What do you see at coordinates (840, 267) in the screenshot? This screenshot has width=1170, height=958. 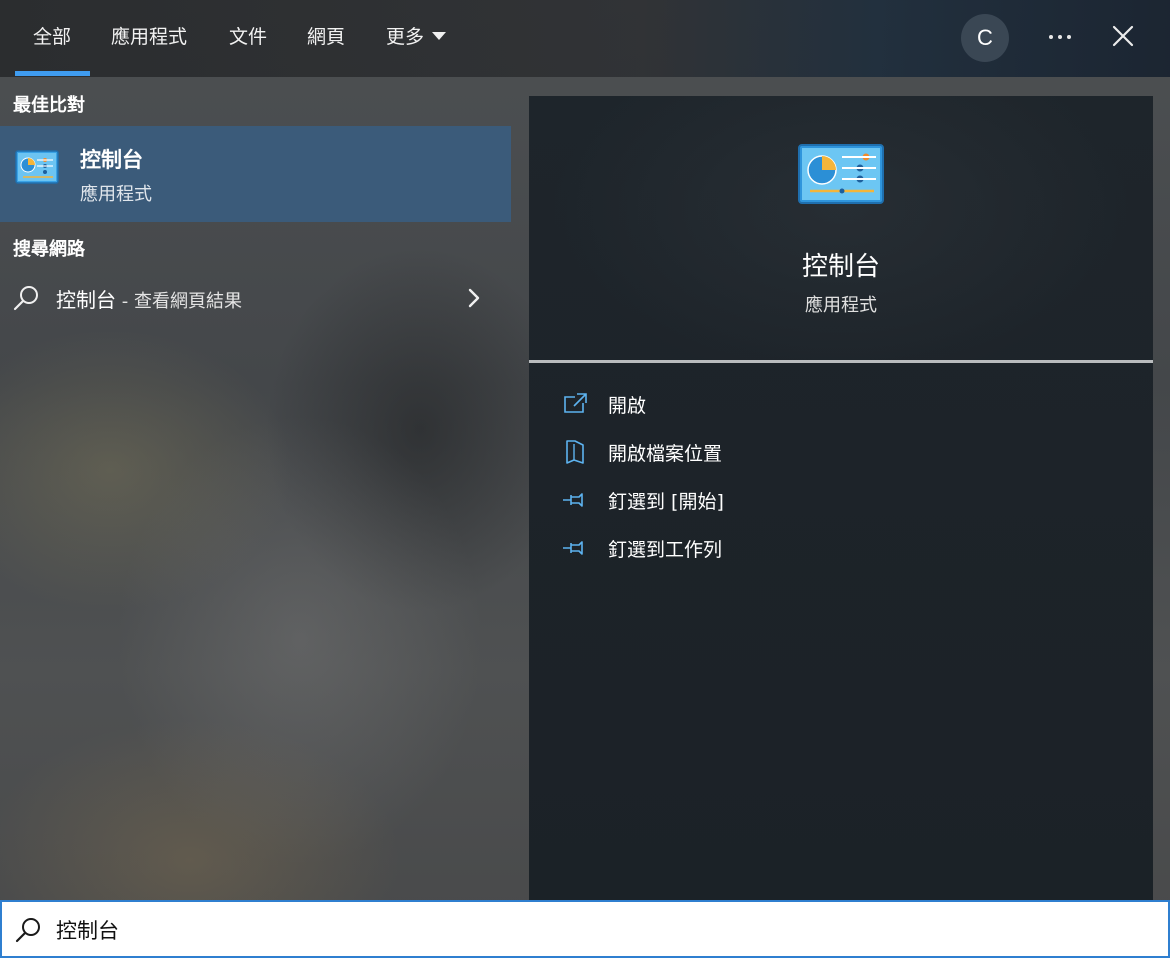 I see `detail-title: 控制台` at bounding box center [840, 267].